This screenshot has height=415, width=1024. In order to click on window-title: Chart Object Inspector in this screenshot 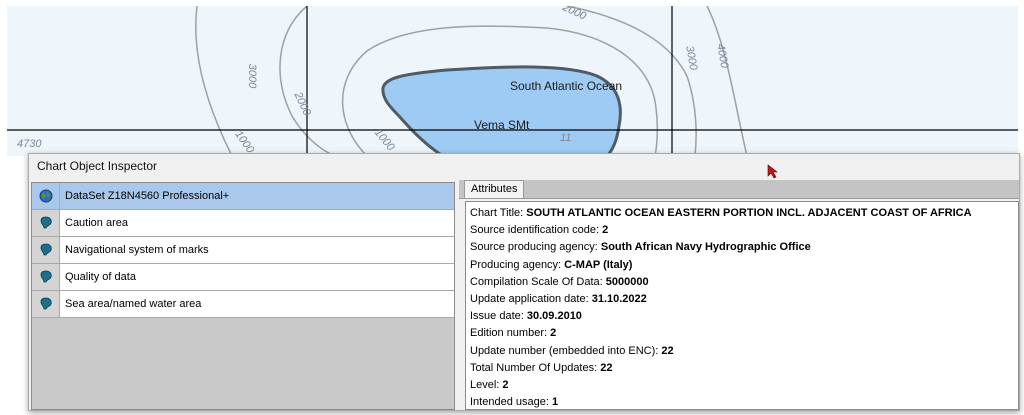, I will do `click(524, 166)`.